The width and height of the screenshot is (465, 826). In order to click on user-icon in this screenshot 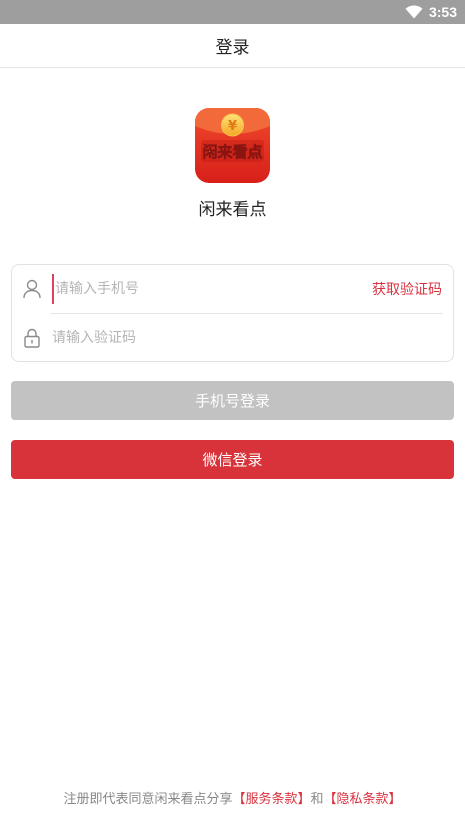, I will do `click(32, 289)`.